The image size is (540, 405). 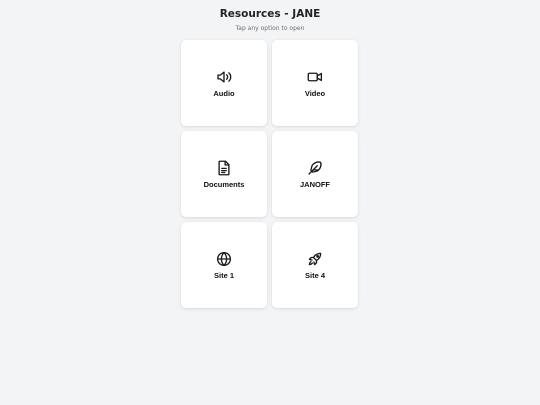 I want to click on site-1-card: Site 1, so click(x=224, y=265).